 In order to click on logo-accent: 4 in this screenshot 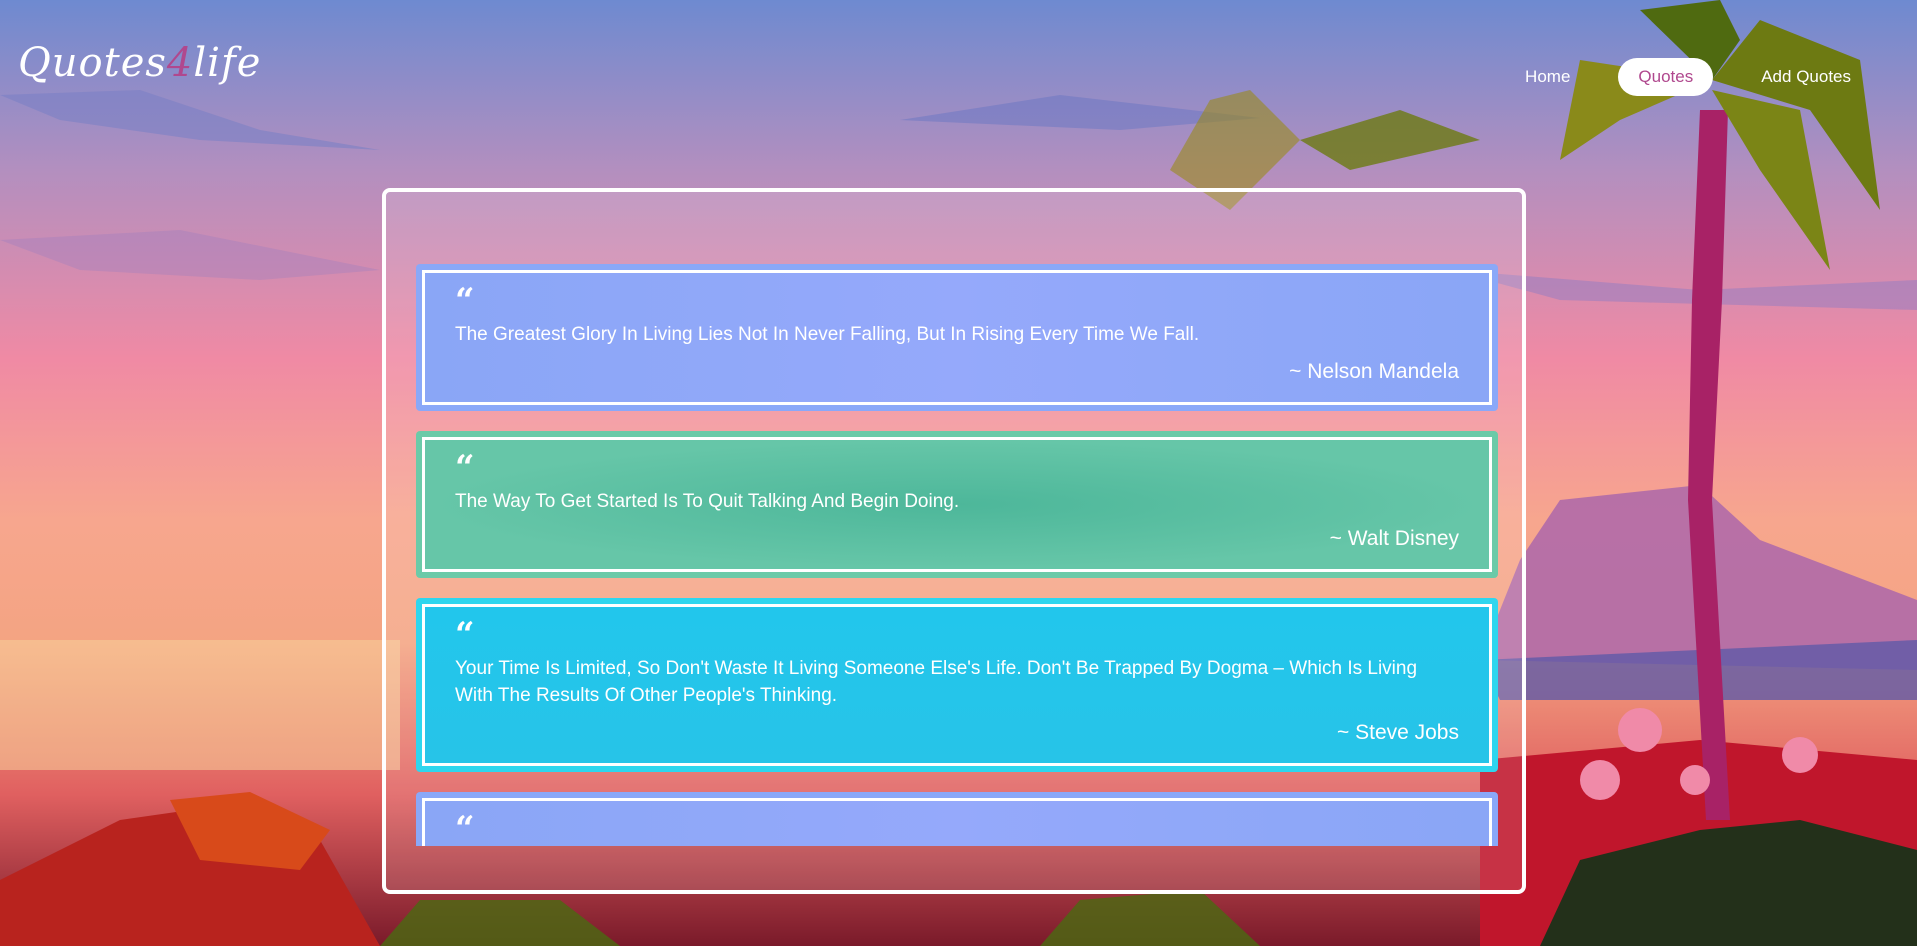, I will do `click(180, 63)`.